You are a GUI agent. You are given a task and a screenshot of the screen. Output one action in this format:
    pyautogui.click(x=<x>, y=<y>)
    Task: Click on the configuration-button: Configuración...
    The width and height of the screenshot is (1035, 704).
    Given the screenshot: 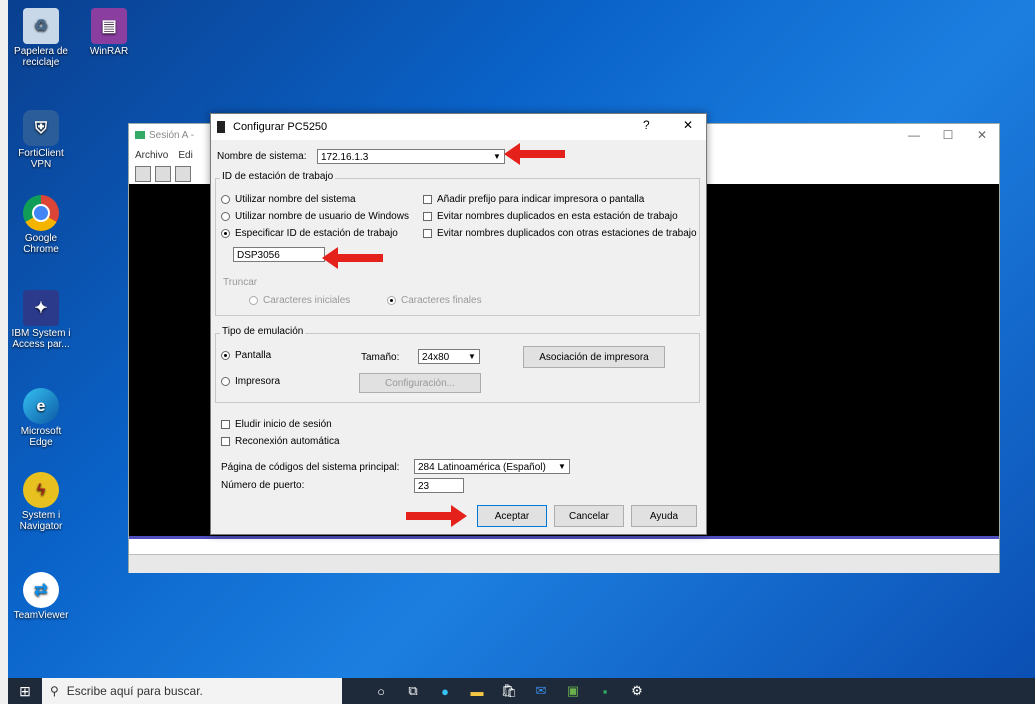 What is the action you would take?
    pyautogui.click(x=420, y=383)
    